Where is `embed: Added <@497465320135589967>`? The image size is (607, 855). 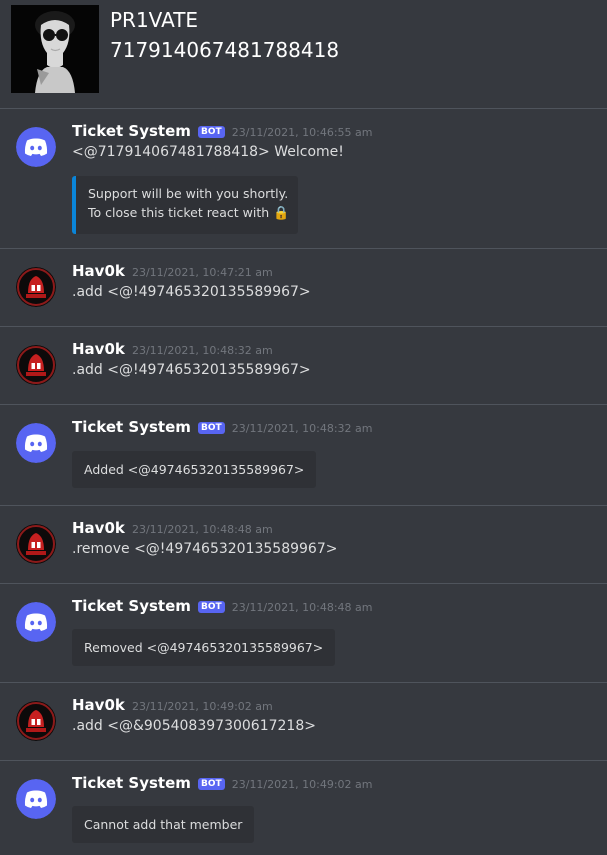
embed: Added <@497465320135589967> is located at coordinates (194, 469).